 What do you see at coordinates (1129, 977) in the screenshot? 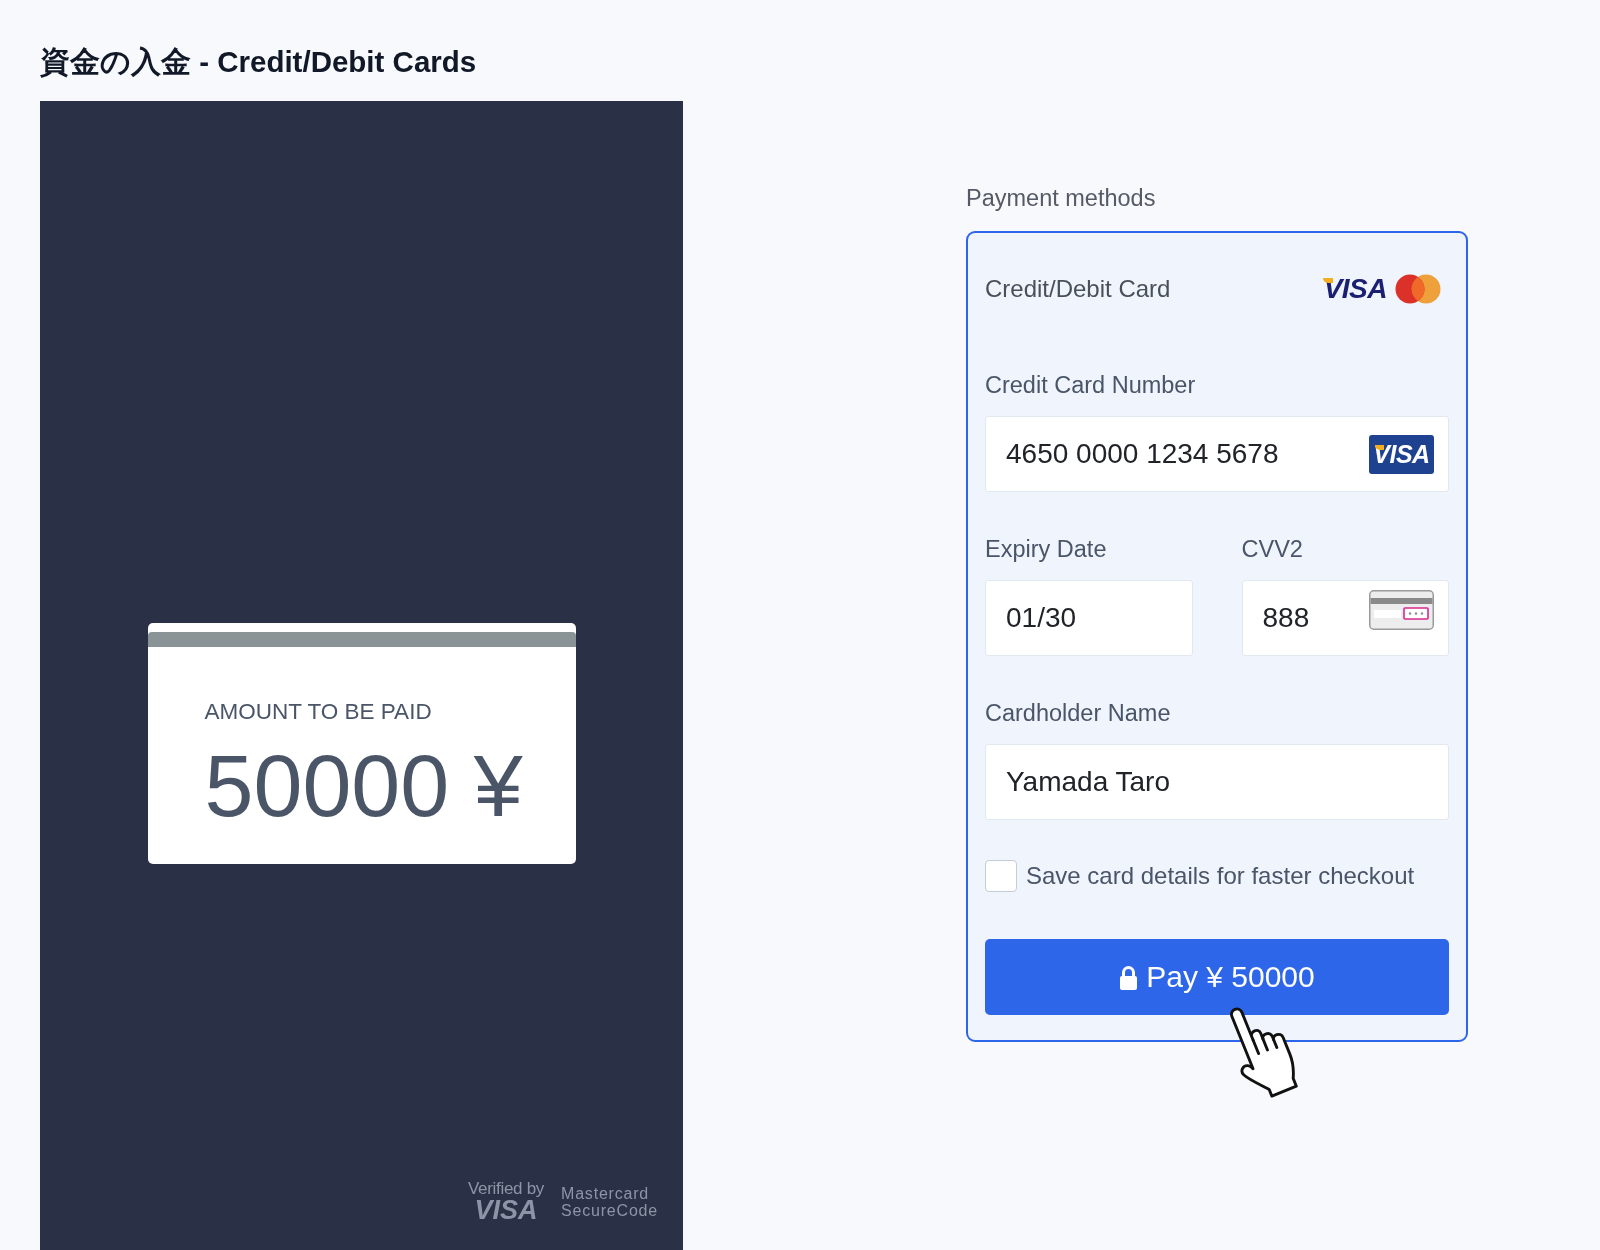
I see `lock-icon` at bounding box center [1129, 977].